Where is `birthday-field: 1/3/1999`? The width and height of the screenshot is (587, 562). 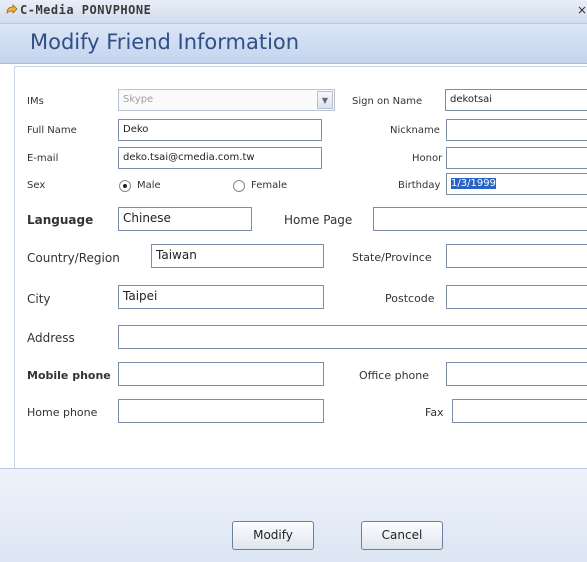
birthday-field: 1/3/1999 is located at coordinates (516, 184).